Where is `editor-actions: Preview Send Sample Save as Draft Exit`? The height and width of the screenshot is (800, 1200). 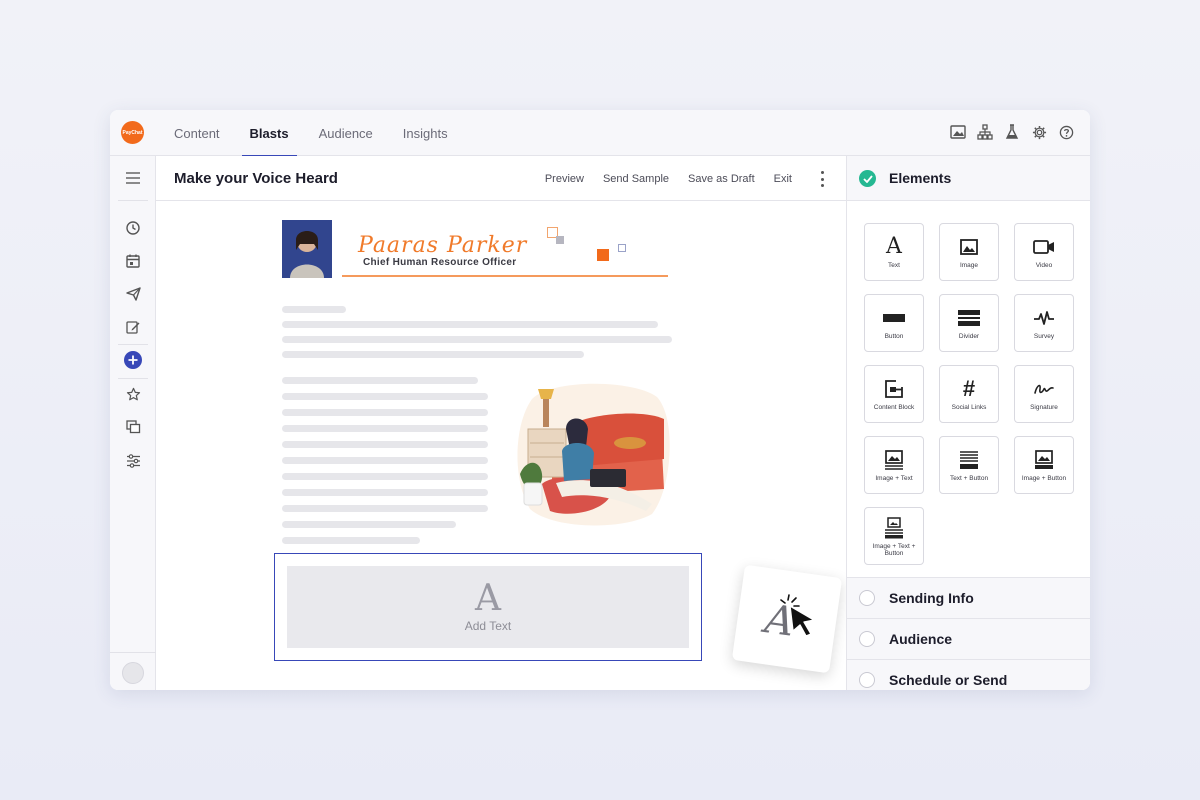
editor-actions: Preview Send Sample Save as Draft Exit is located at coordinates (668, 178).